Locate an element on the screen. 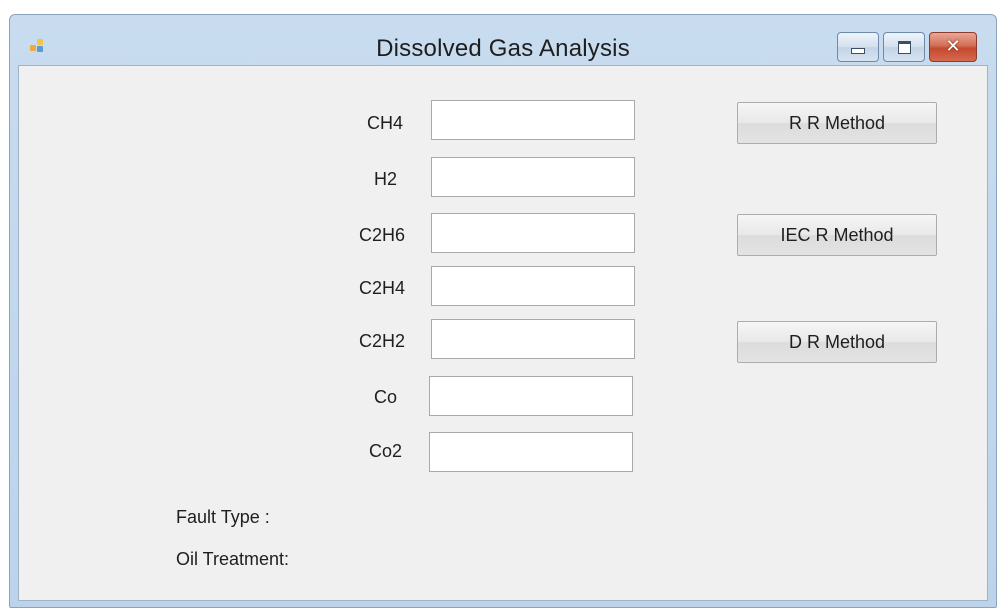 The width and height of the screenshot is (1005, 612). close-button: ✕ is located at coordinates (953, 47).